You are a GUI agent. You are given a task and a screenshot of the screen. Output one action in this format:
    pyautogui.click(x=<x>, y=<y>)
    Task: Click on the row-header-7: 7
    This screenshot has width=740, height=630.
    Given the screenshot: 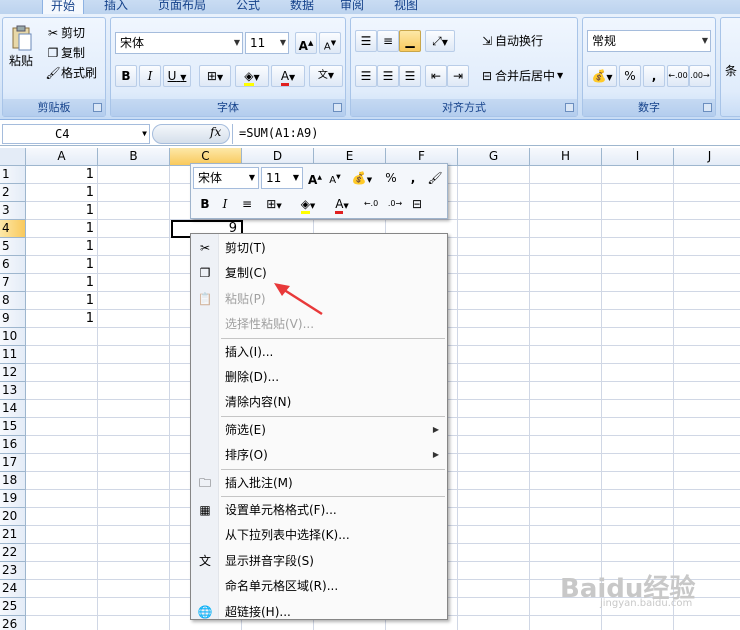 What is the action you would take?
    pyautogui.click(x=13, y=283)
    